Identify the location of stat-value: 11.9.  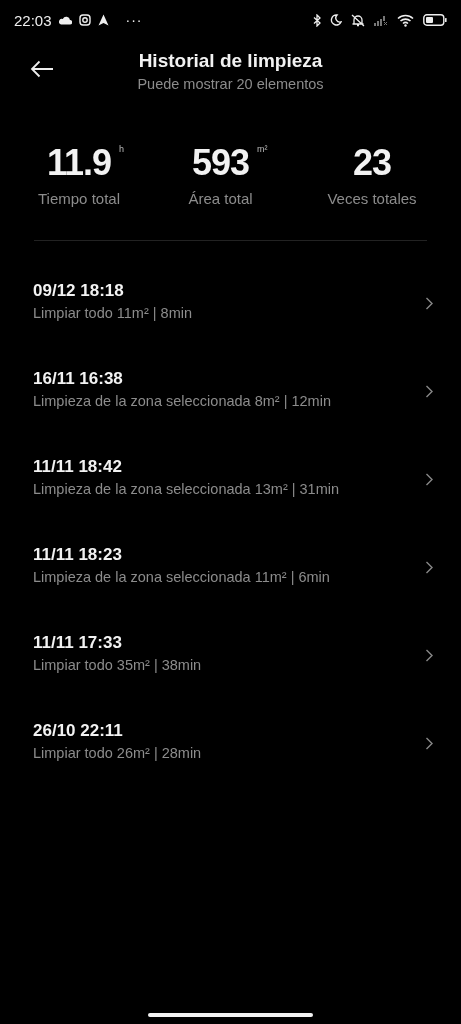
(79, 163).